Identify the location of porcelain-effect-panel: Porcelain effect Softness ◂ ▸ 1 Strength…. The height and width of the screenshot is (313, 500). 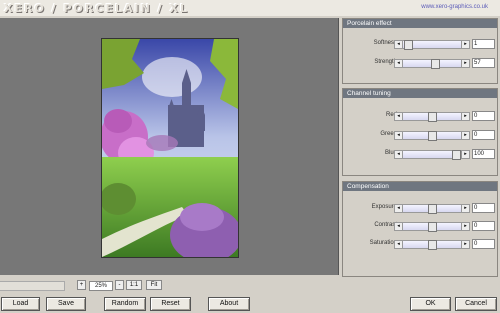
(420, 51).